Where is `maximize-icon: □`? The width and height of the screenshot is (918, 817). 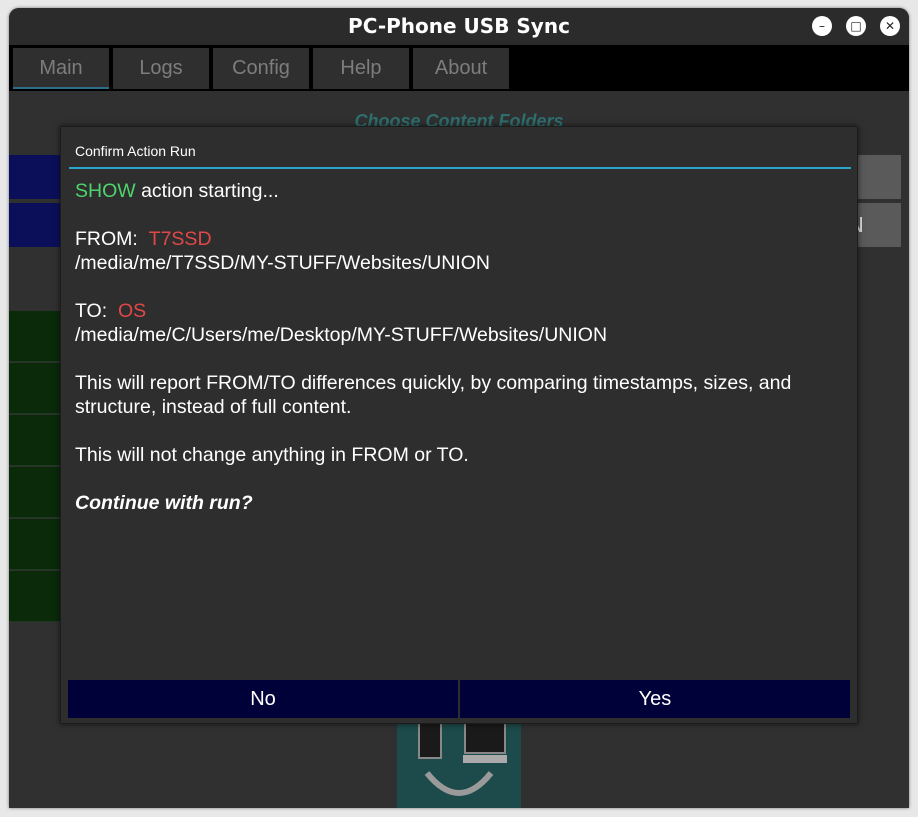
maximize-icon: □ is located at coordinates (856, 26).